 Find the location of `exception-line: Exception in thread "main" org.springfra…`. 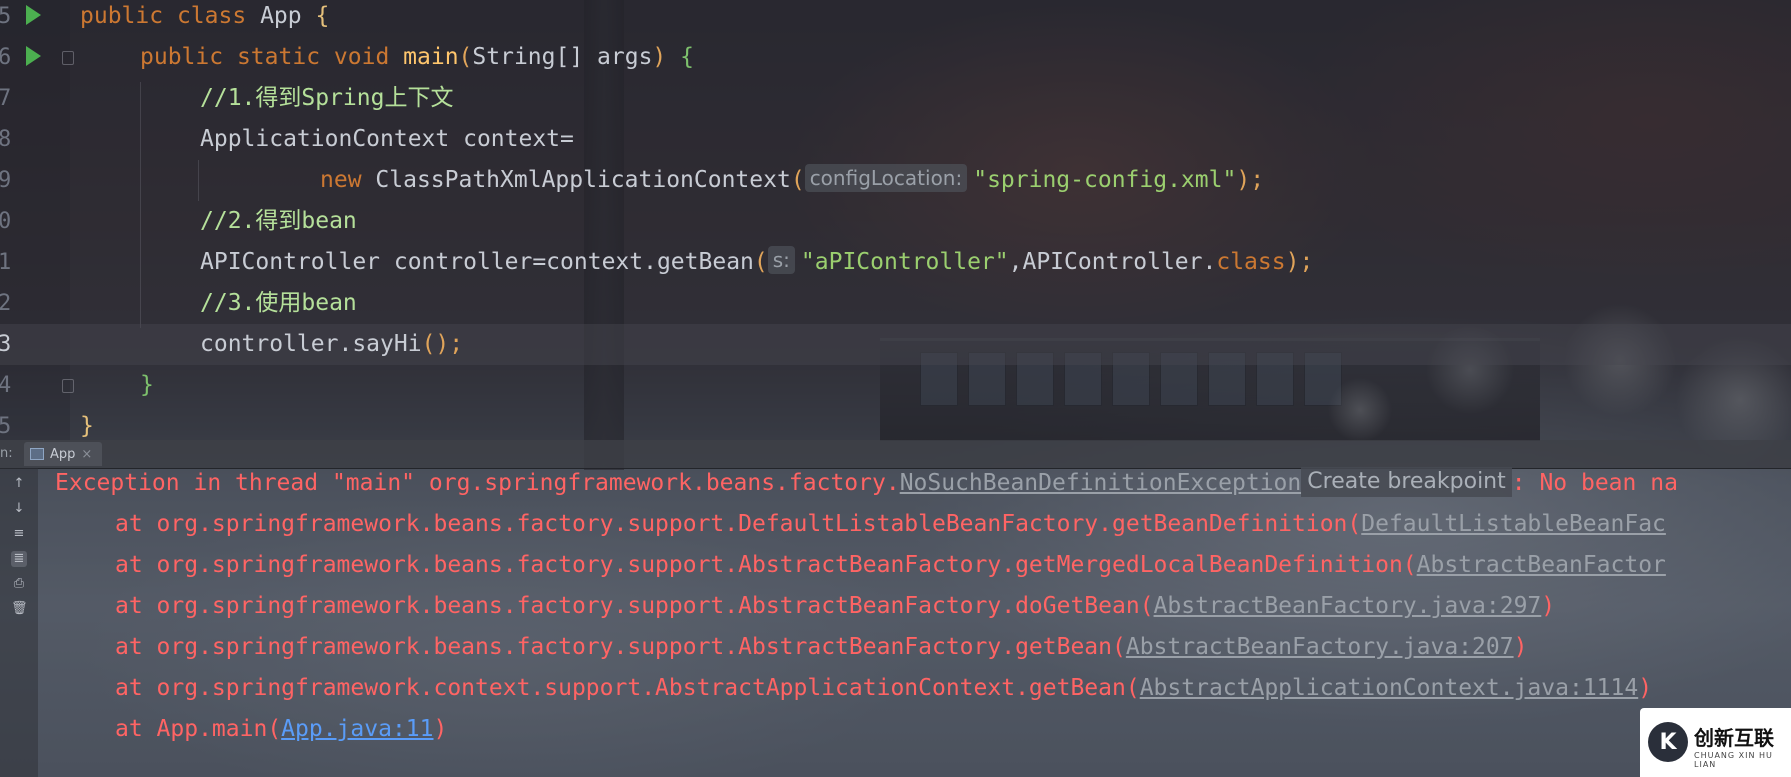

exception-line: Exception in thread "main" org.springfra… is located at coordinates (866, 482).